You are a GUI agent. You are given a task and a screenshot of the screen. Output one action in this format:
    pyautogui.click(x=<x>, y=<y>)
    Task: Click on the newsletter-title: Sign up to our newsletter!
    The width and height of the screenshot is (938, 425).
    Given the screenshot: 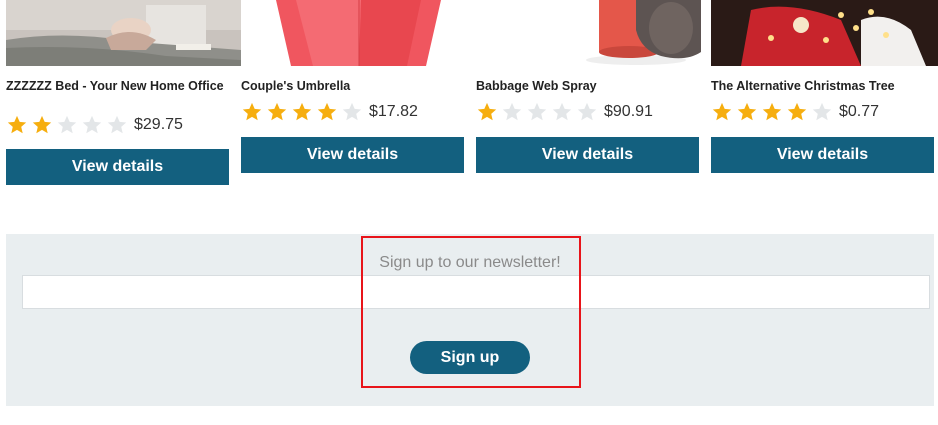 What is the action you would take?
    pyautogui.click(x=470, y=262)
    